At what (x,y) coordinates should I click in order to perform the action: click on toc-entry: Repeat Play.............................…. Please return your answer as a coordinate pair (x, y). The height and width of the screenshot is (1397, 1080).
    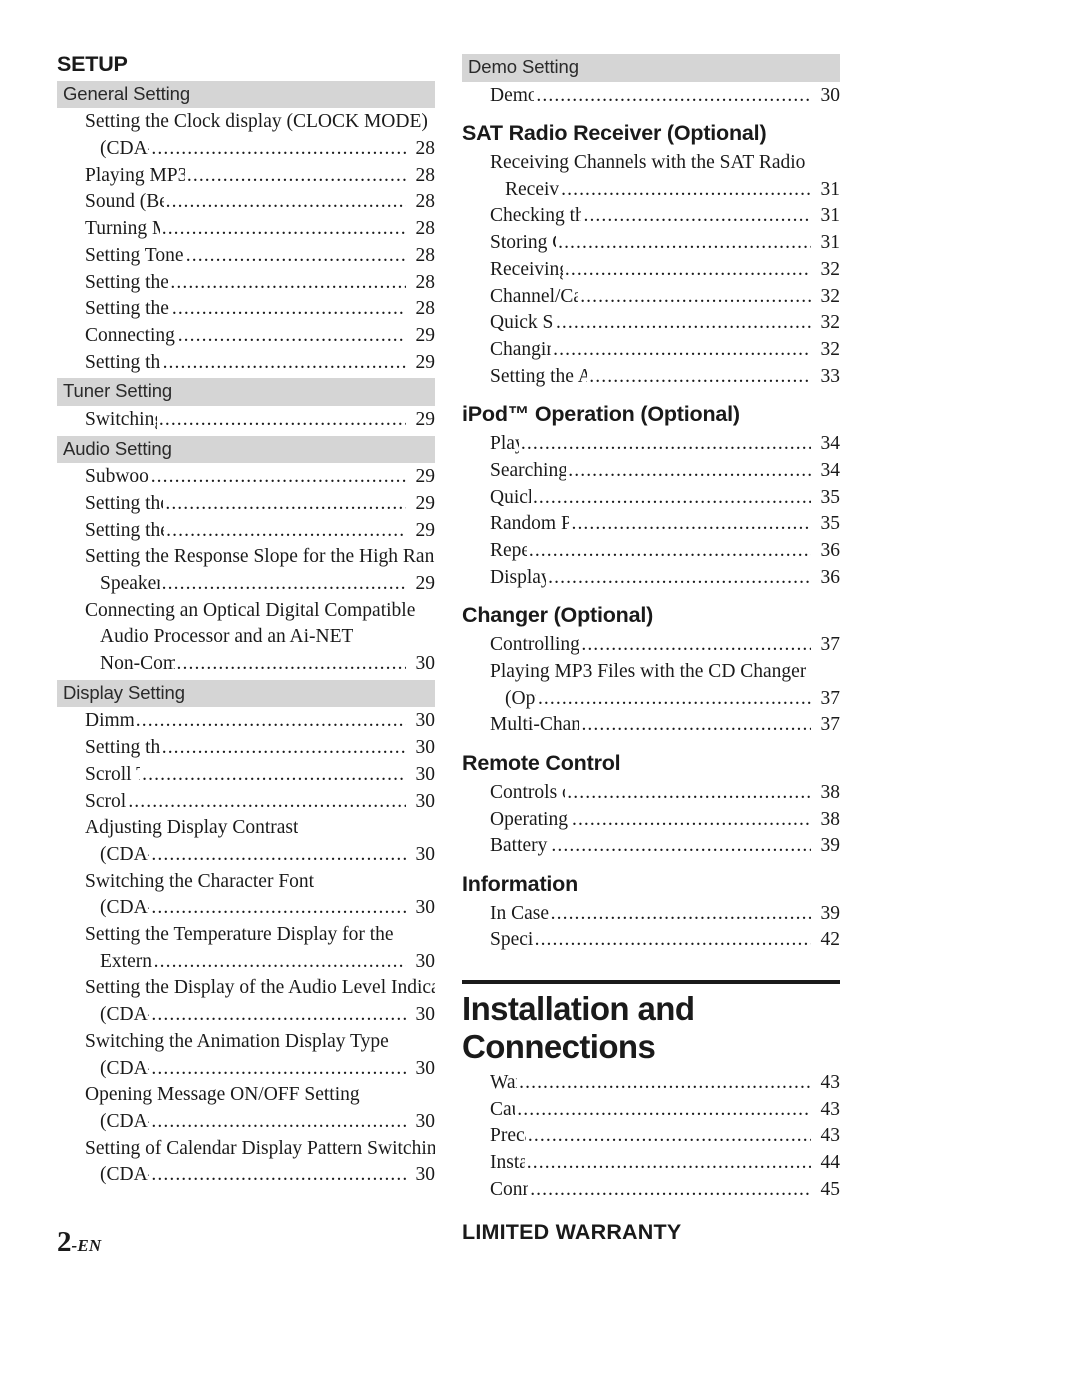
    Looking at the image, I should click on (651, 551).